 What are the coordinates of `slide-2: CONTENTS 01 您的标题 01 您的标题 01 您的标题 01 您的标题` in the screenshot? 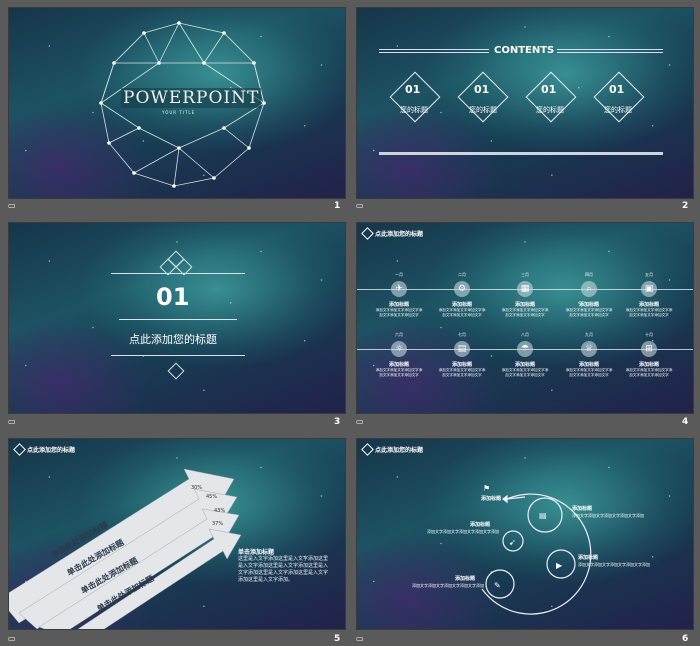 It's located at (525, 103).